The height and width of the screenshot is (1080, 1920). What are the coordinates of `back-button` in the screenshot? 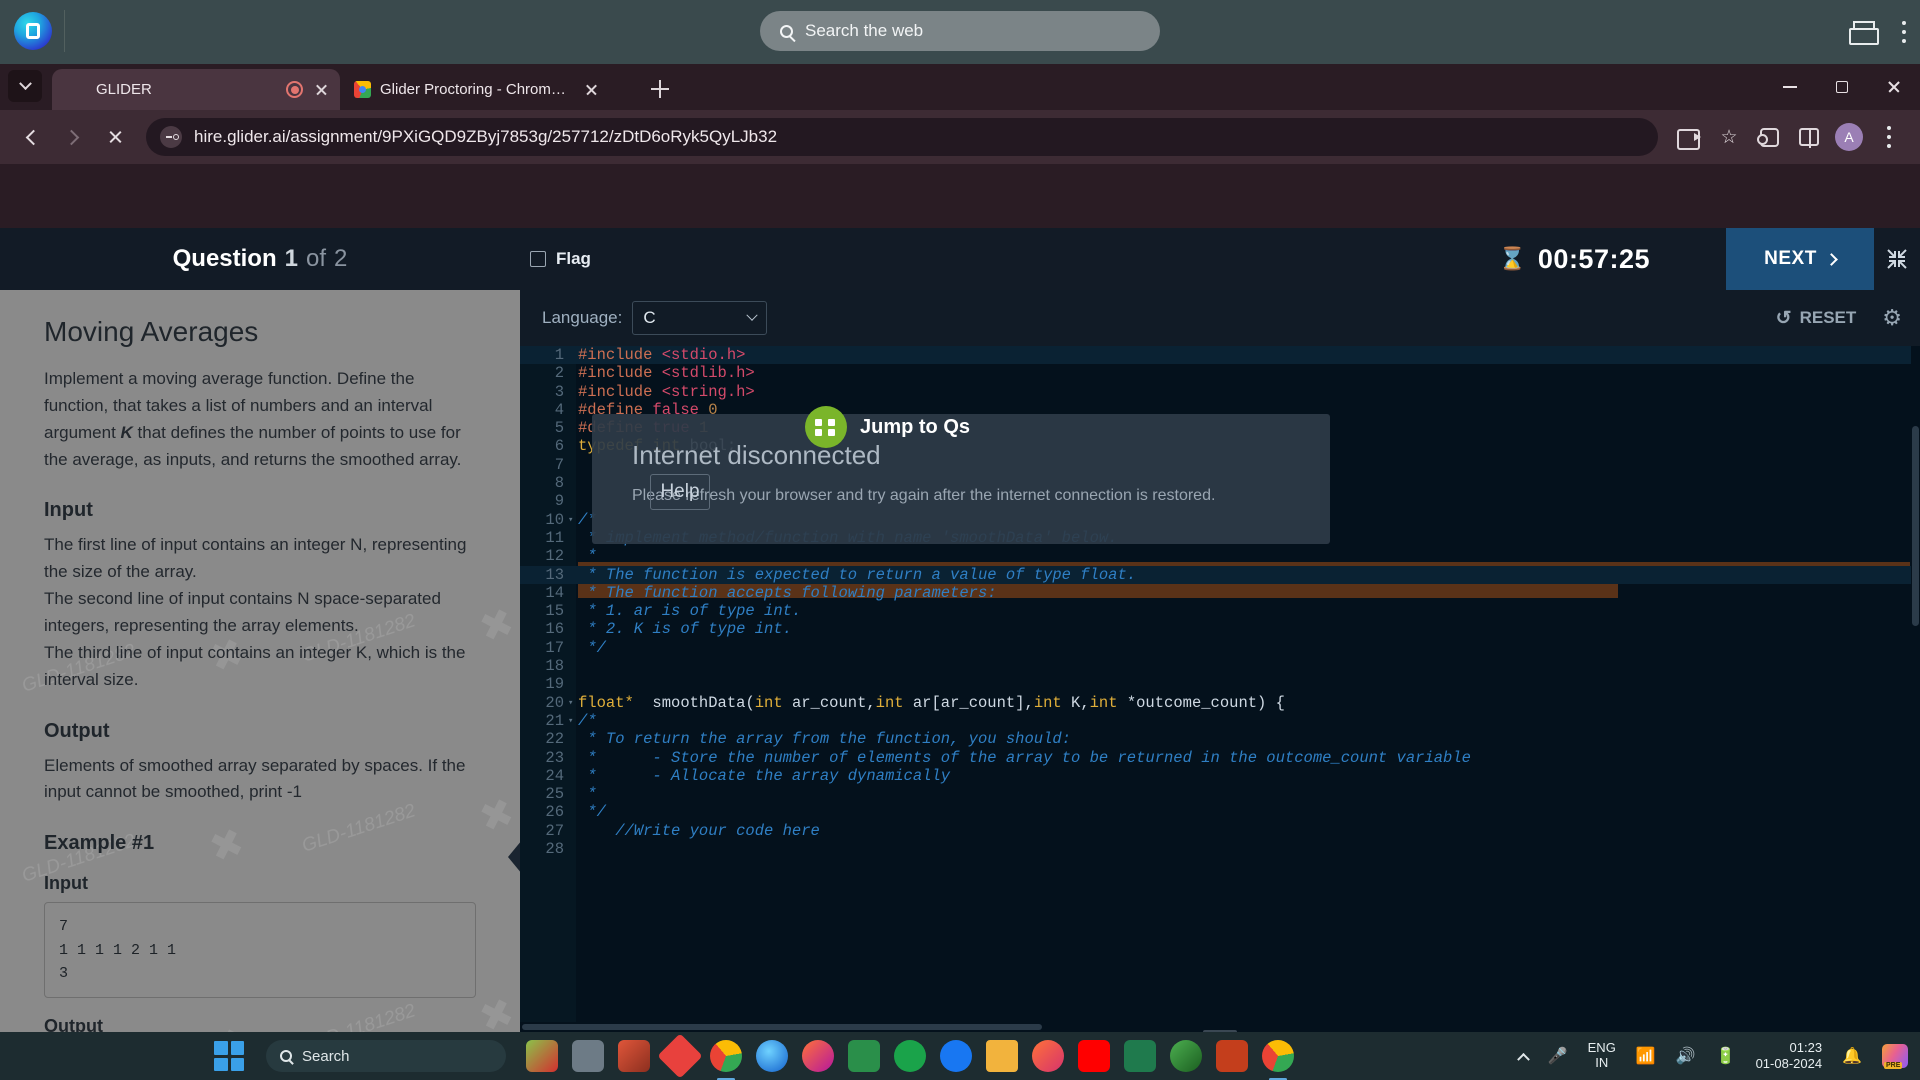 It's located at (31, 137).